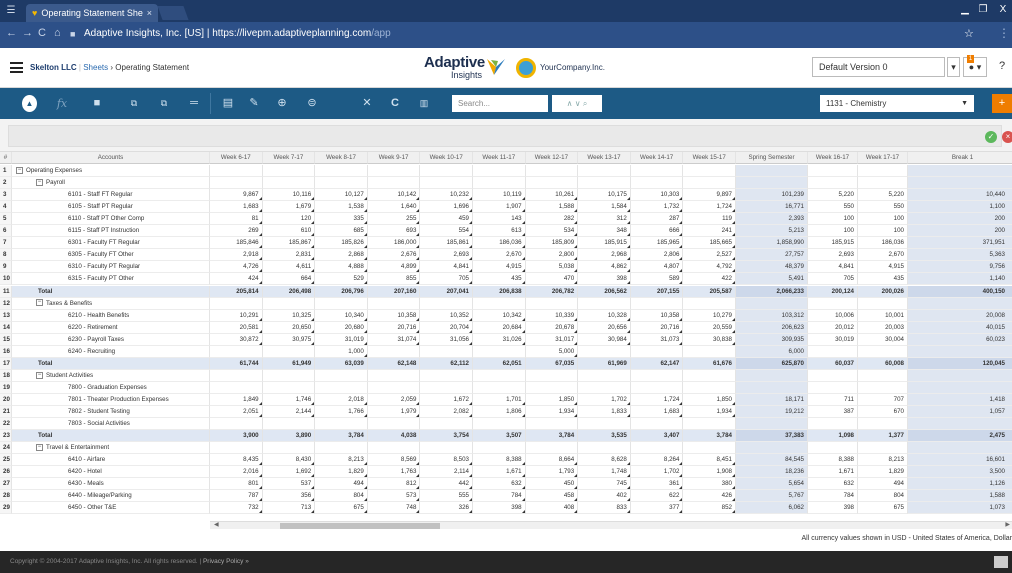 The width and height of the screenshot is (1012, 573). Describe the element at coordinates (604, 496) in the screenshot. I see `value-cell: 402` at that location.